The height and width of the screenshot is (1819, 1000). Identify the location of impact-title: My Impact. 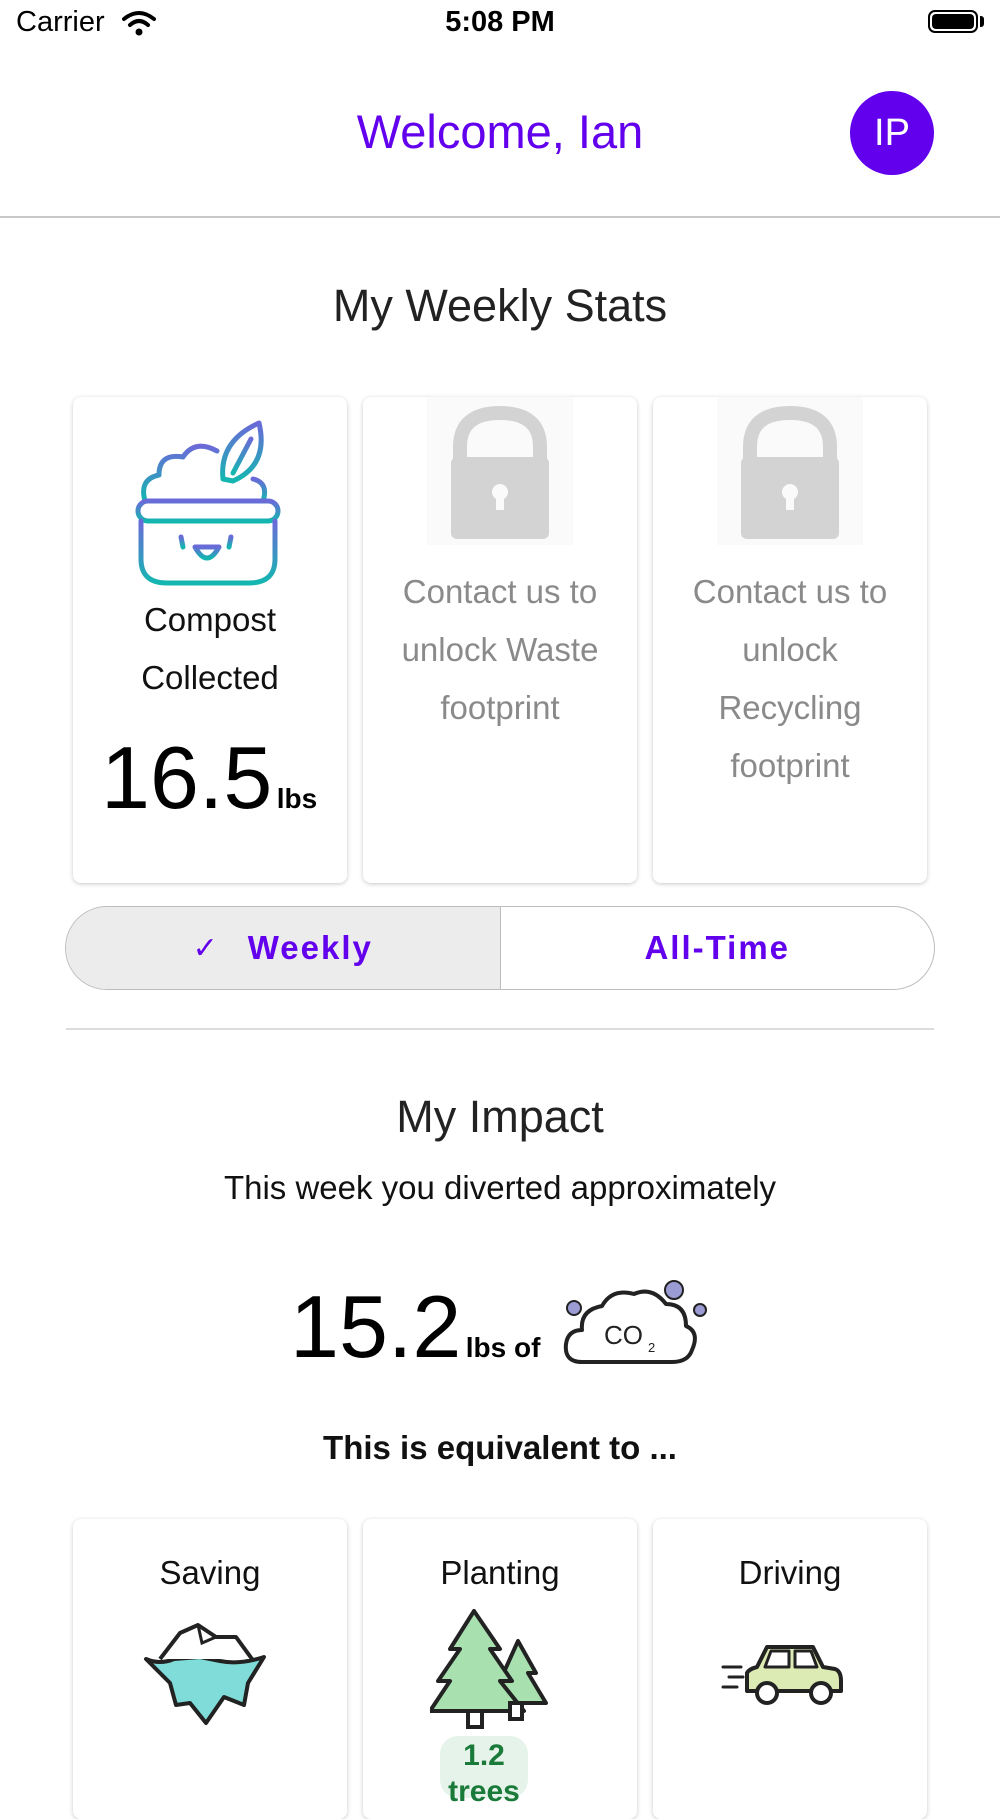
(500, 1116).